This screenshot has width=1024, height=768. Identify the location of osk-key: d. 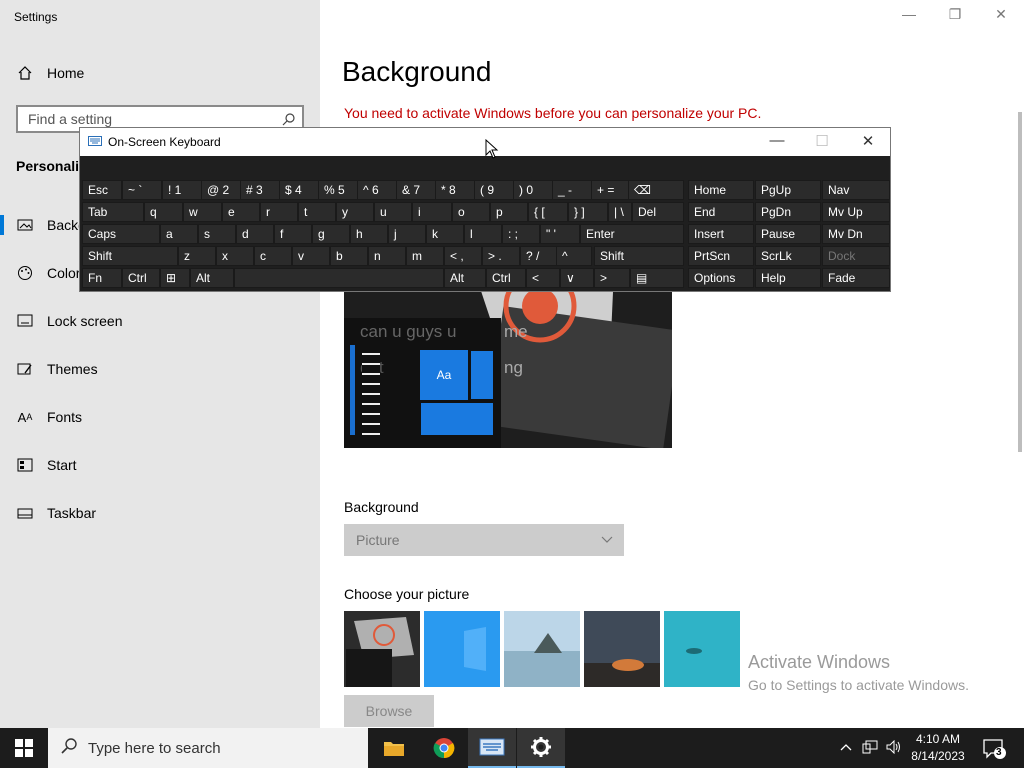
(255, 234).